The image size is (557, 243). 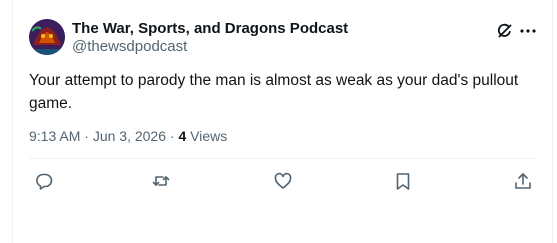 I want to click on tweet-time: 9:13 AM, so click(x=54, y=136).